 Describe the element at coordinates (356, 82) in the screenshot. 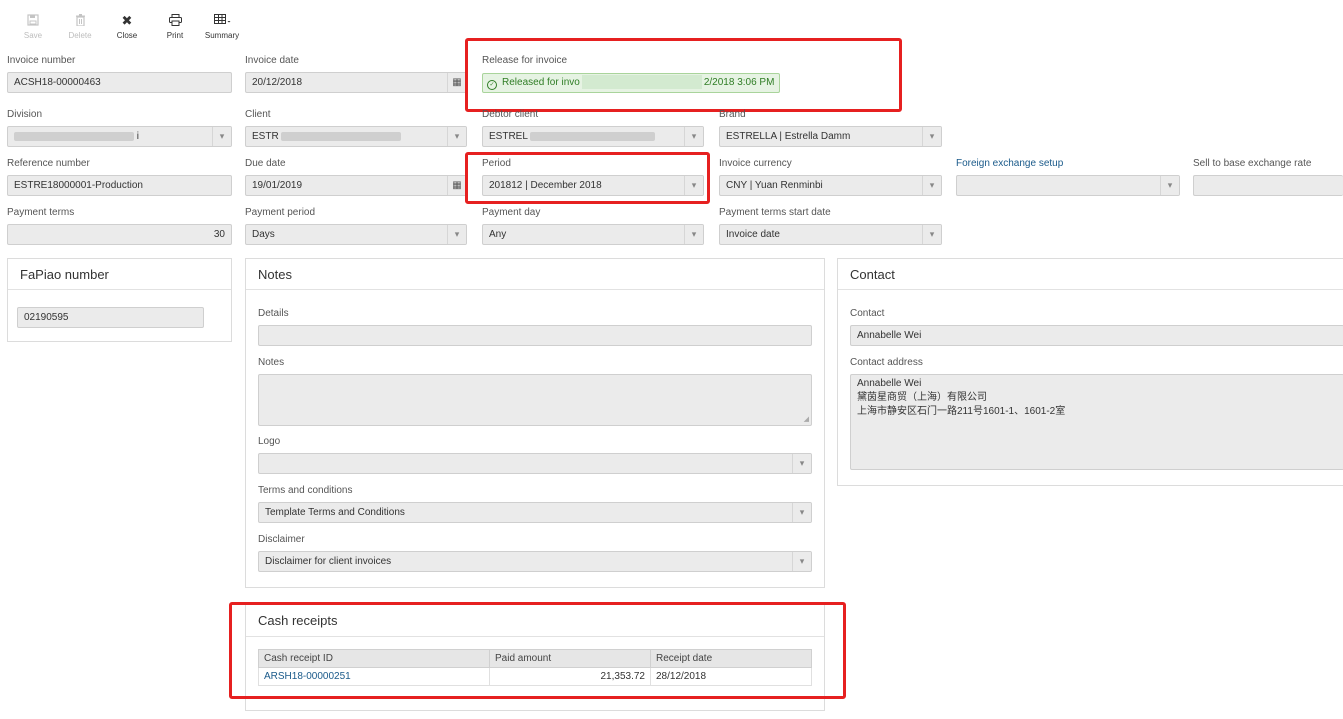

I see `invoice-date-field: 20/12/2018 ▦` at that location.